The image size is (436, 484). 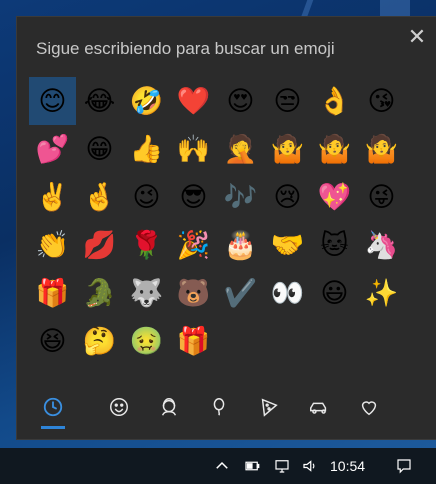 I want to click on tab-celebrations, so click(x=219, y=407).